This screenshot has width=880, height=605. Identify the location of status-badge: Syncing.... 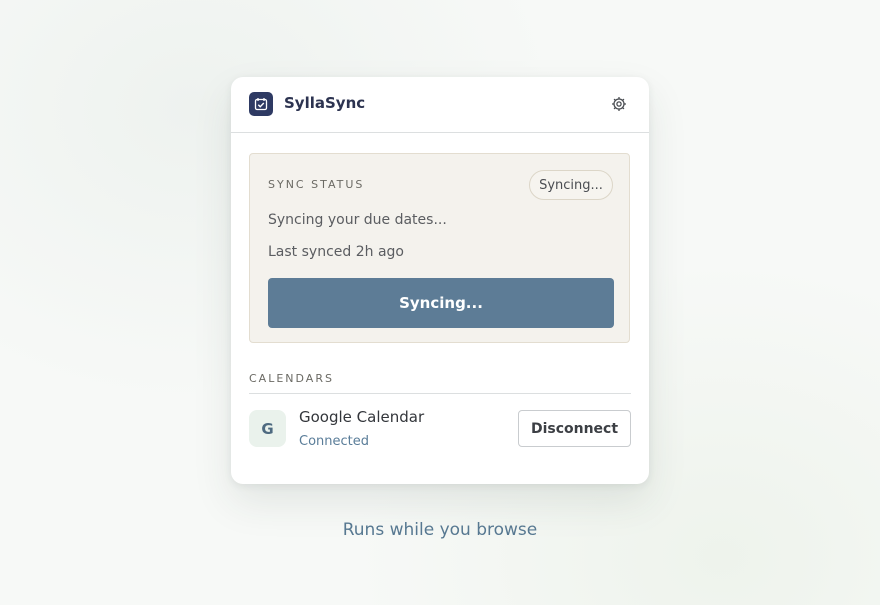
(571, 185).